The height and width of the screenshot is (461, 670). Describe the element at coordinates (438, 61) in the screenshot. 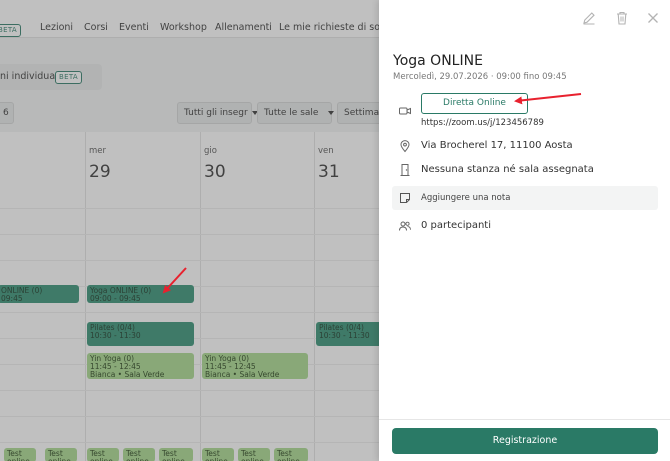

I see `event-title: Yoga ONLINE` at that location.